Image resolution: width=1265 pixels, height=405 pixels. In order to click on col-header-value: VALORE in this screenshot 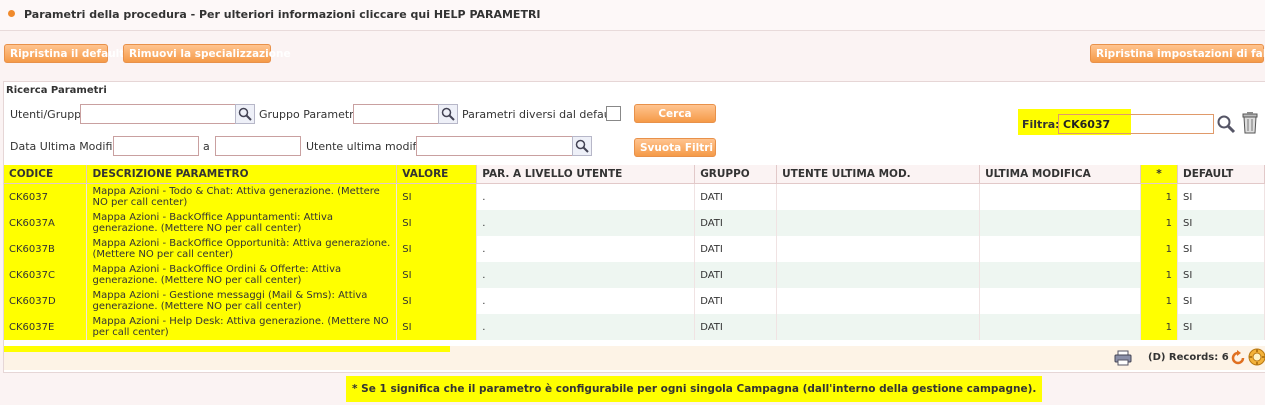, I will do `click(437, 174)`.